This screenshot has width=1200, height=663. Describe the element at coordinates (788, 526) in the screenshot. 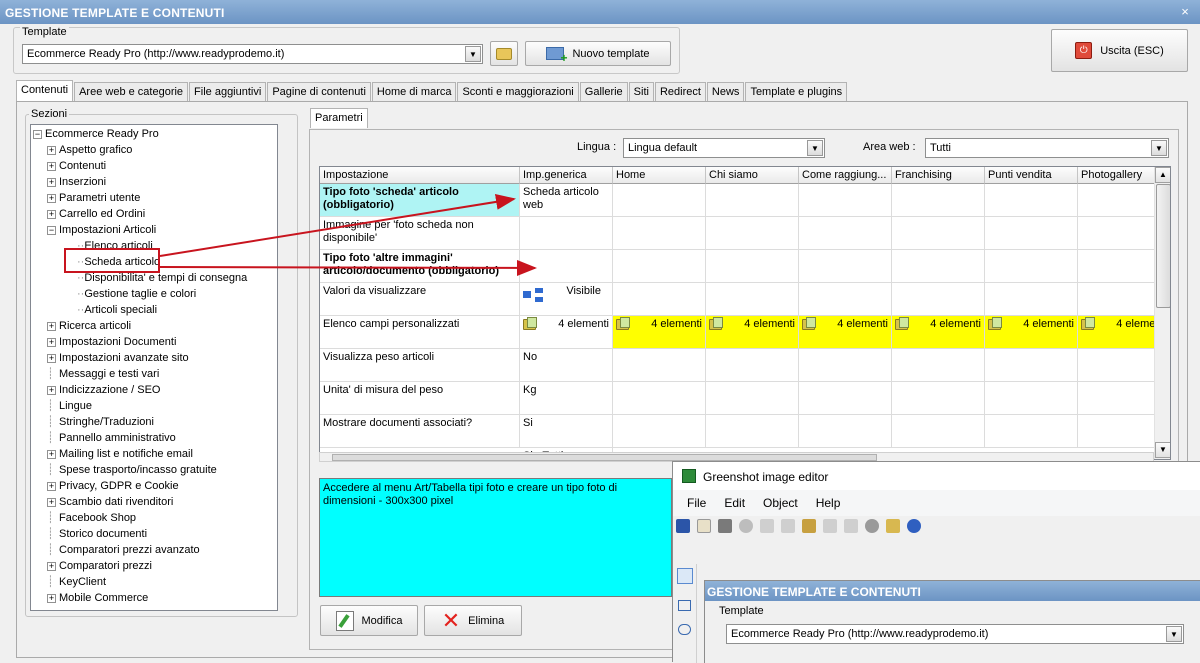

I see `copy-icon` at that location.